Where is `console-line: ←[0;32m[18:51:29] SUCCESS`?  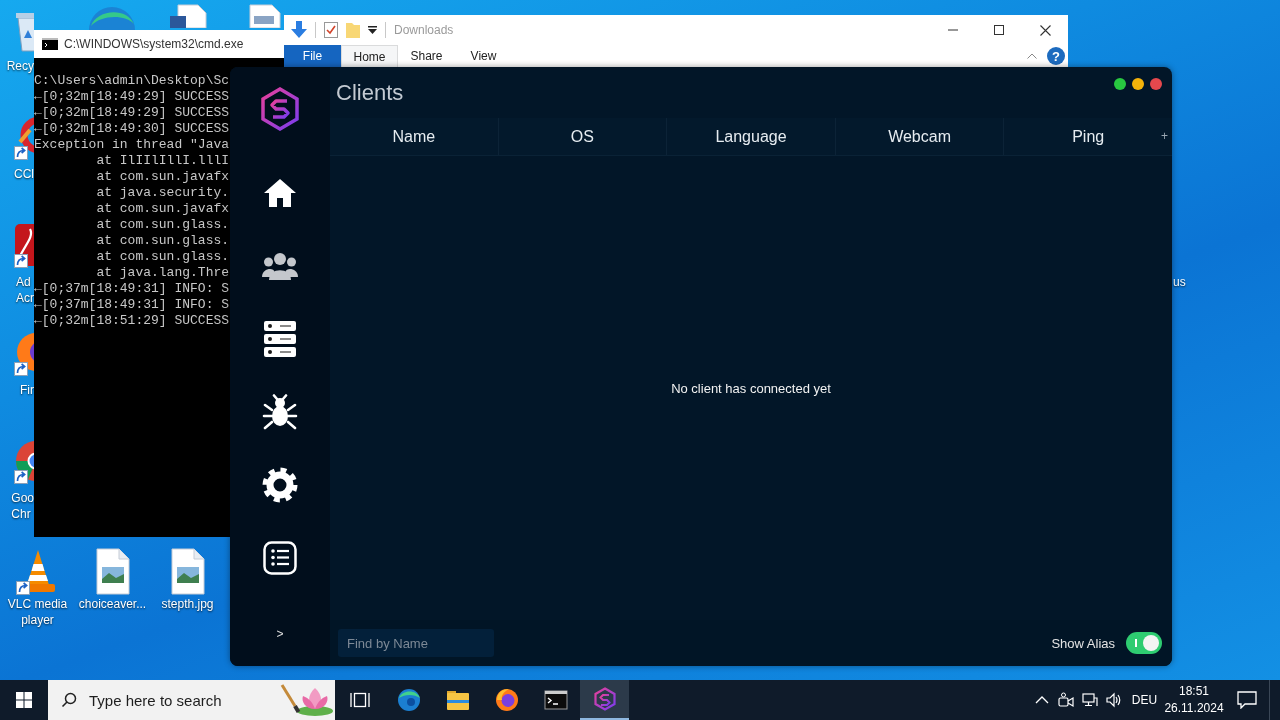
console-line: ←[0;32m[18:51:29] SUCCESS is located at coordinates (132, 321).